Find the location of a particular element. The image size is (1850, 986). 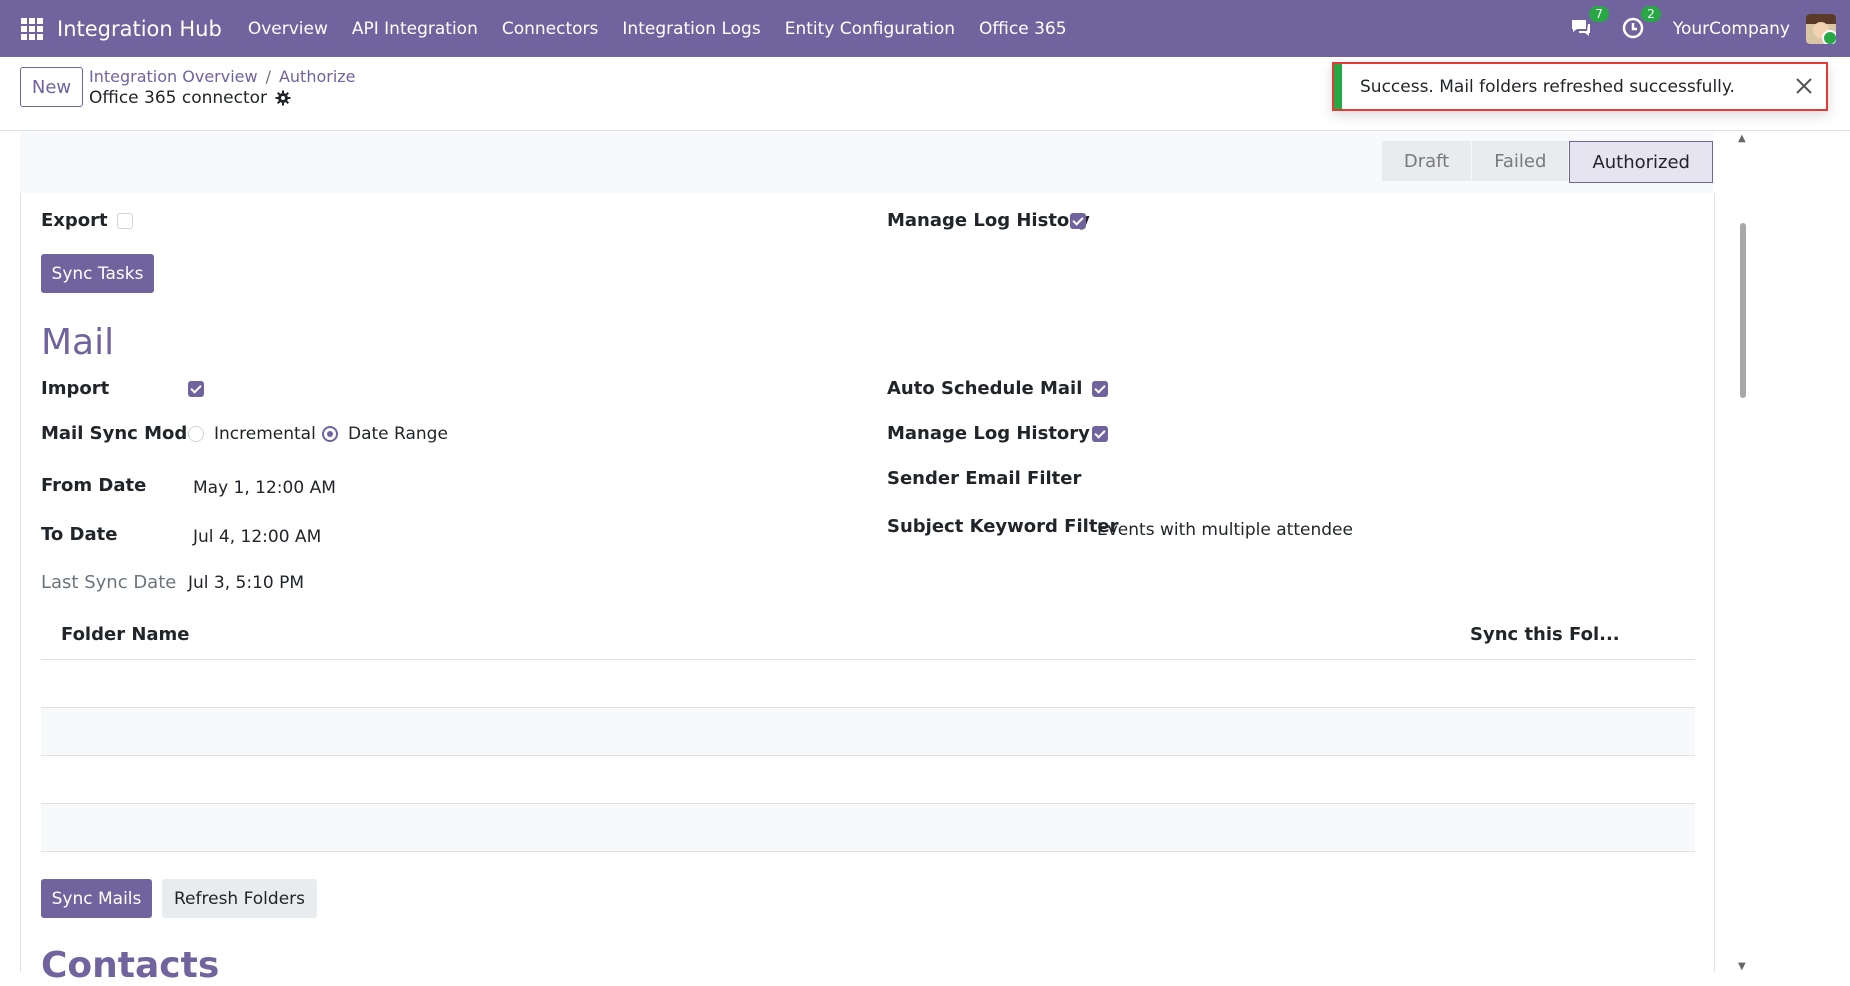

activities-badge: 2 is located at coordinates (1651, 13).